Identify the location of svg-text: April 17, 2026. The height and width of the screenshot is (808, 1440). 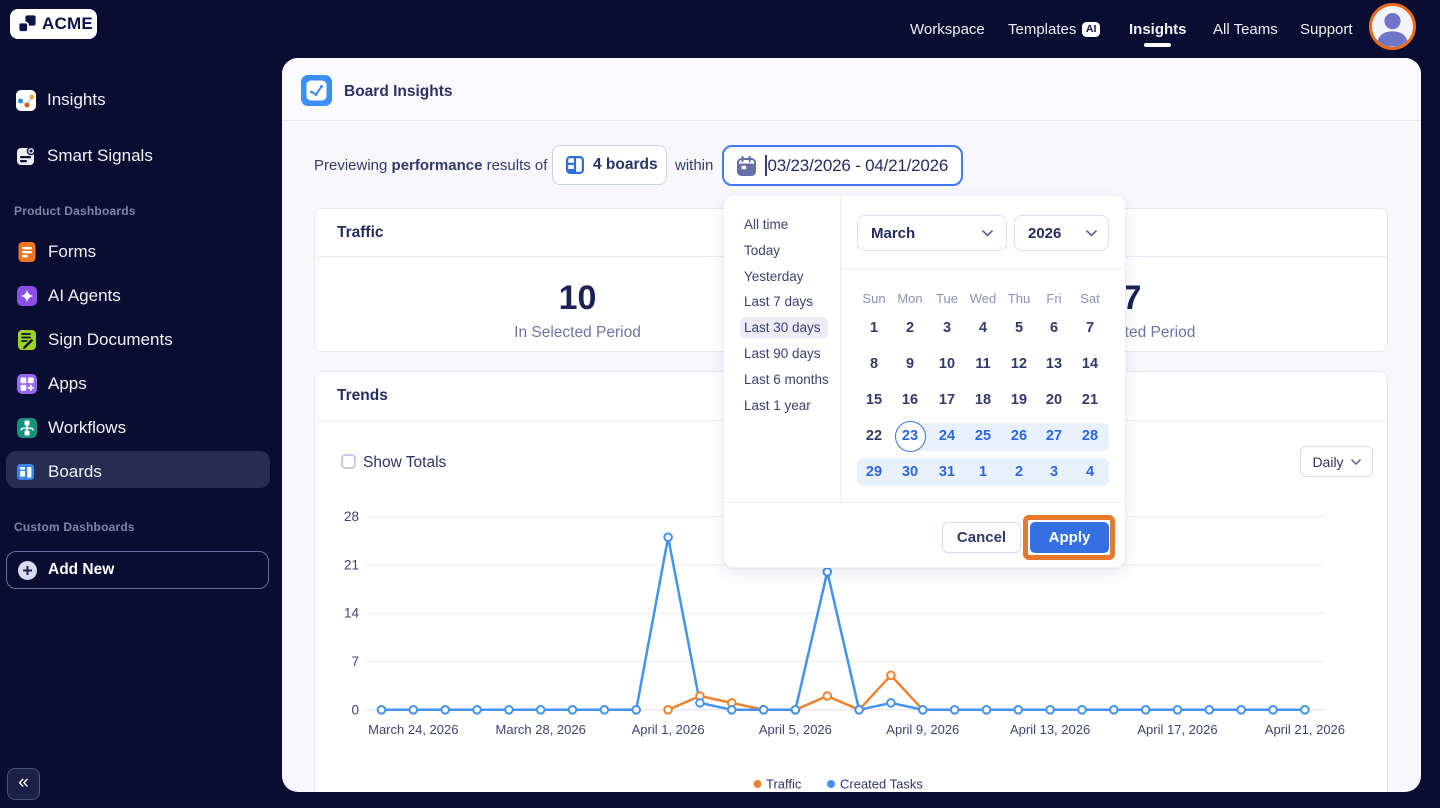
(1177, 729).